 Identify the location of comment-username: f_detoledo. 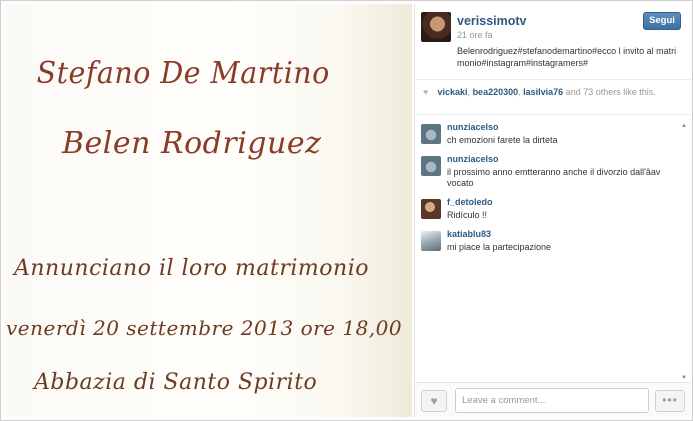
(563, 202).